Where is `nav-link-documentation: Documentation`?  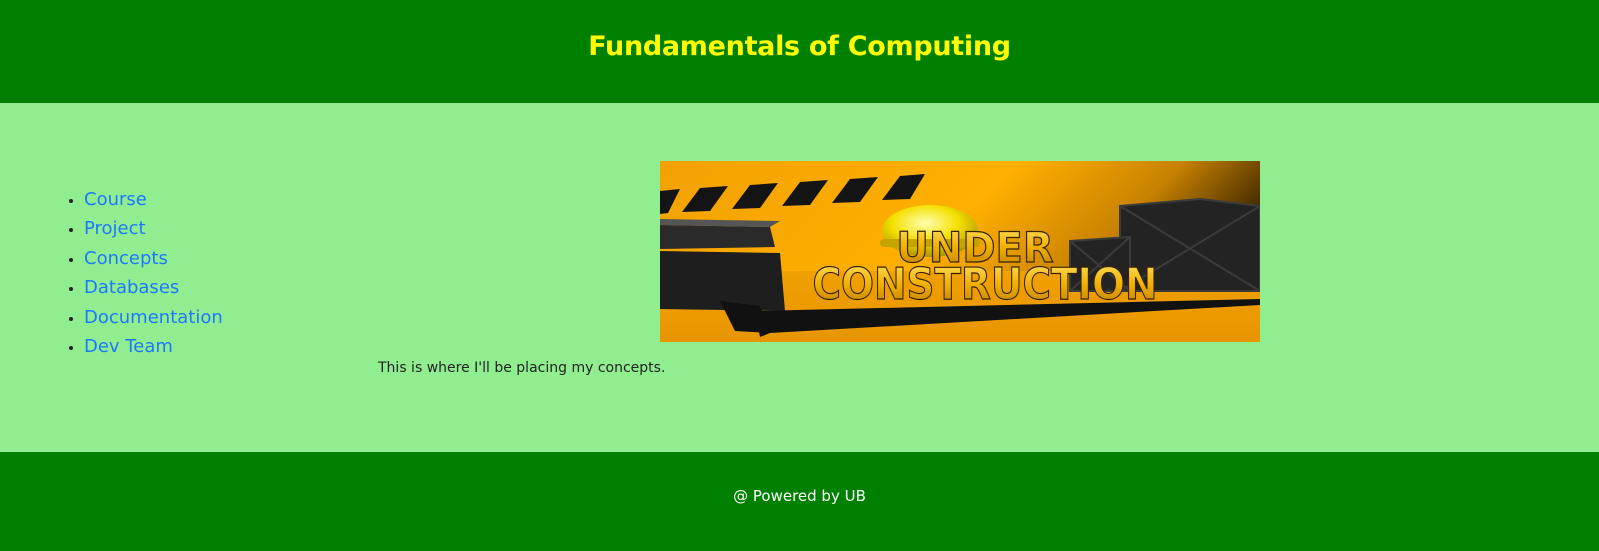 nav-link-documentation: Documentation is located at coordinates (153, 317).